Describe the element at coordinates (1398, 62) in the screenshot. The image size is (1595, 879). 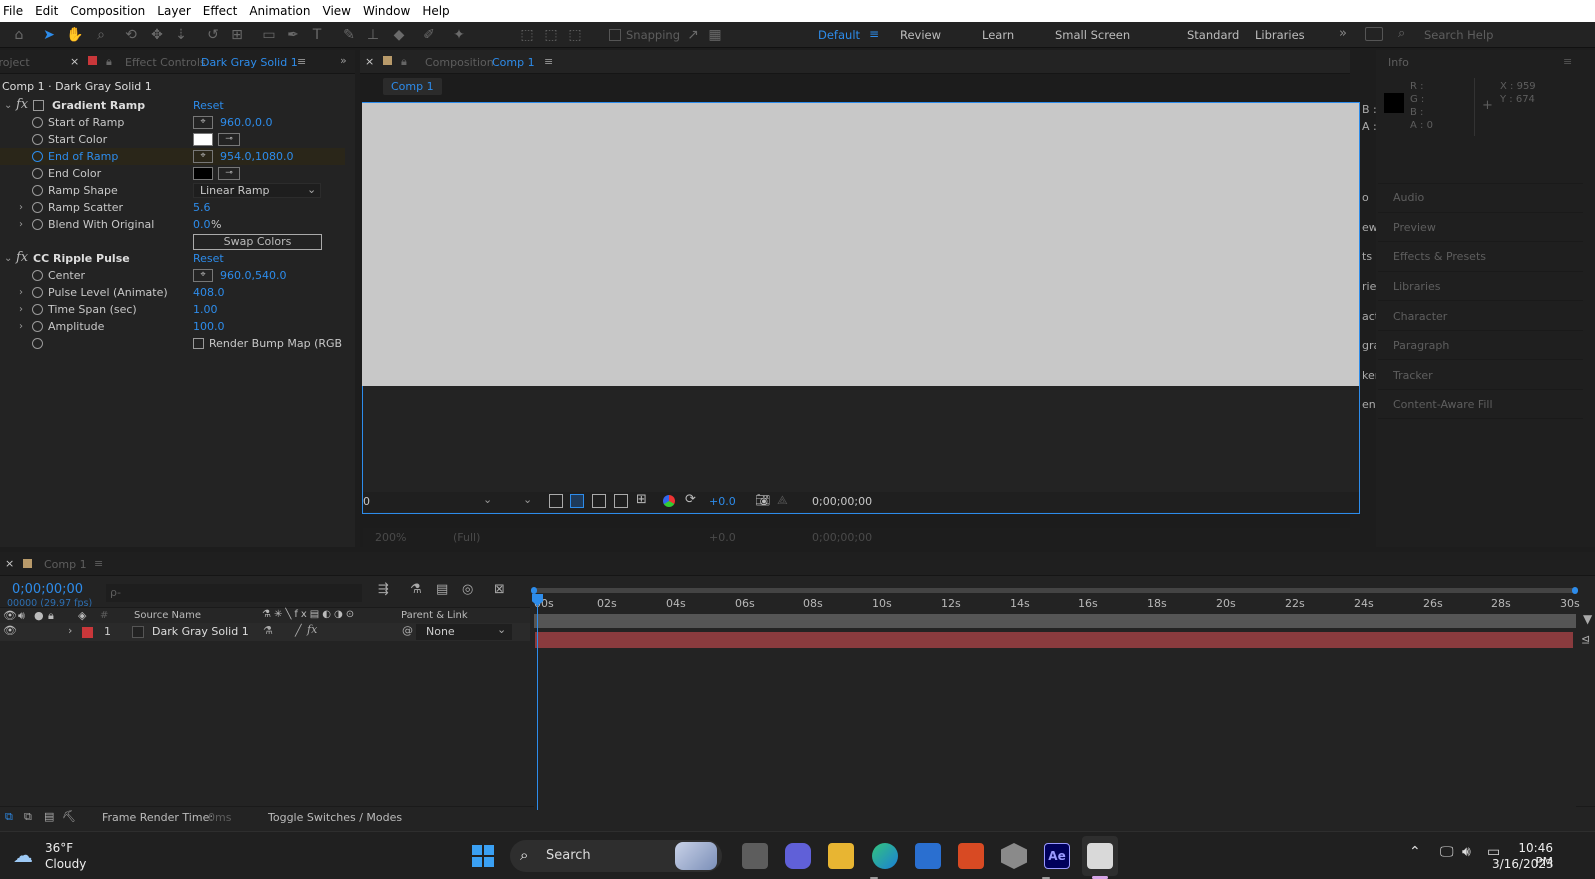
I see `info-title: Info` at that location.